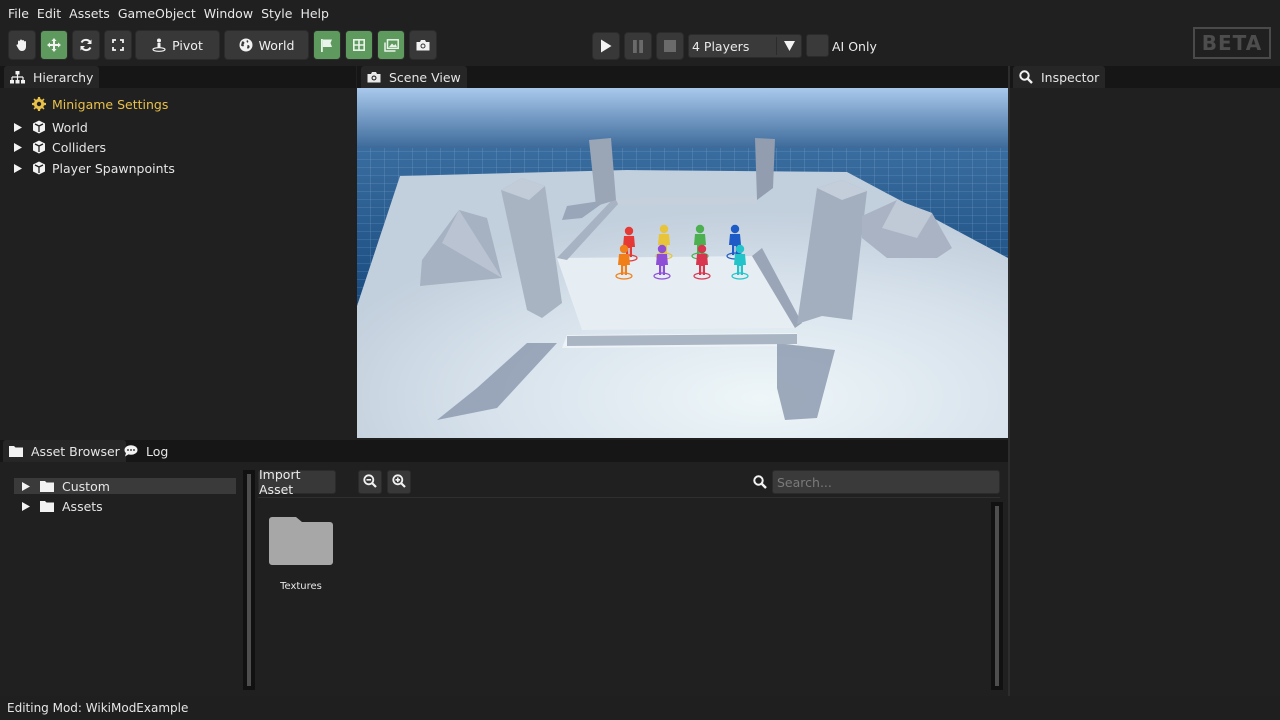 This screenshot has width=1280, height=720. What do you see at coordinates (157, 13) in the screenshot?
I see `menu-gameobject: GameObject` at bounding box center [157, 13].